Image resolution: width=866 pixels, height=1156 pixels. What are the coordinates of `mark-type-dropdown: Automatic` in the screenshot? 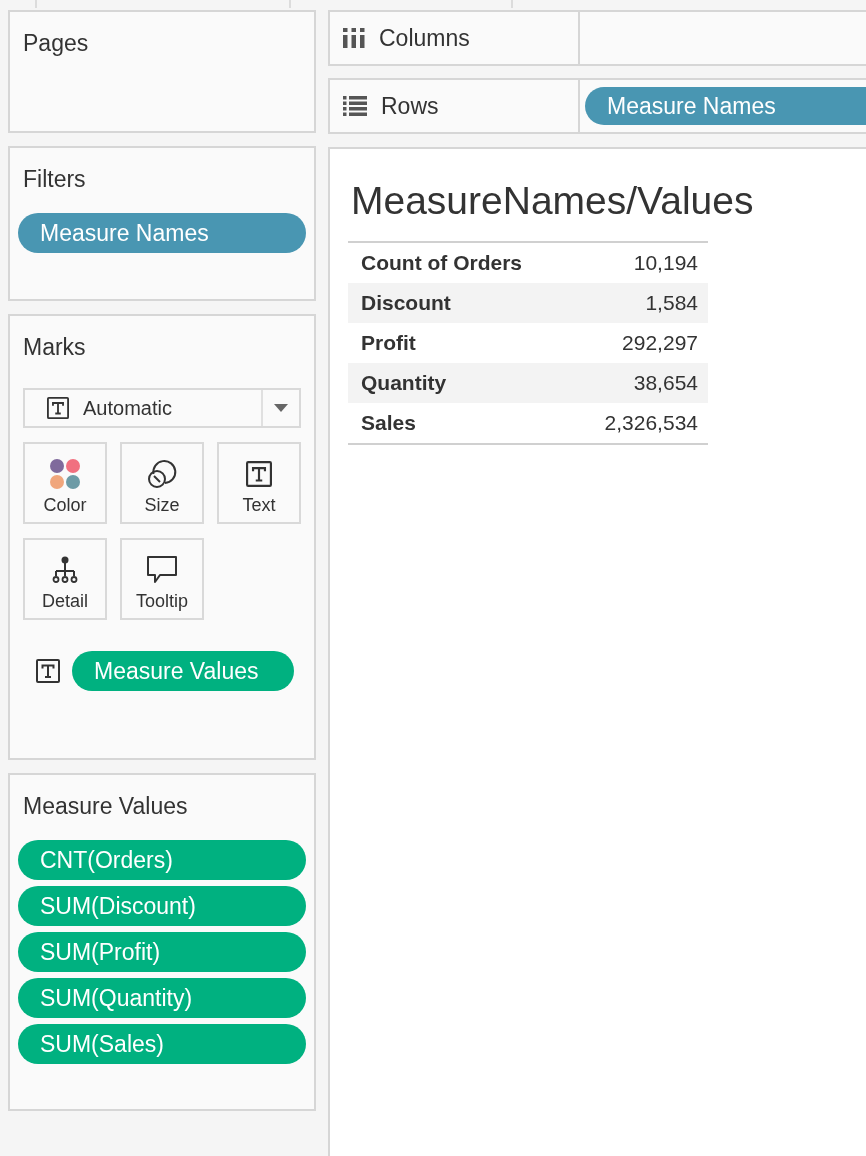 It's located at (162, 408).